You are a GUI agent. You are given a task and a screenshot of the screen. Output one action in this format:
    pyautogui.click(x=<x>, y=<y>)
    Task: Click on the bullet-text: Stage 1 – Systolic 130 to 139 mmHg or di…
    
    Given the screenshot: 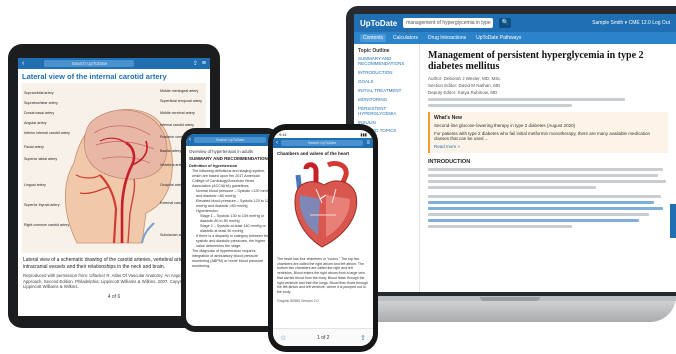 What is the action you would take?
    pyautogui.click(x=232, y=218)
    